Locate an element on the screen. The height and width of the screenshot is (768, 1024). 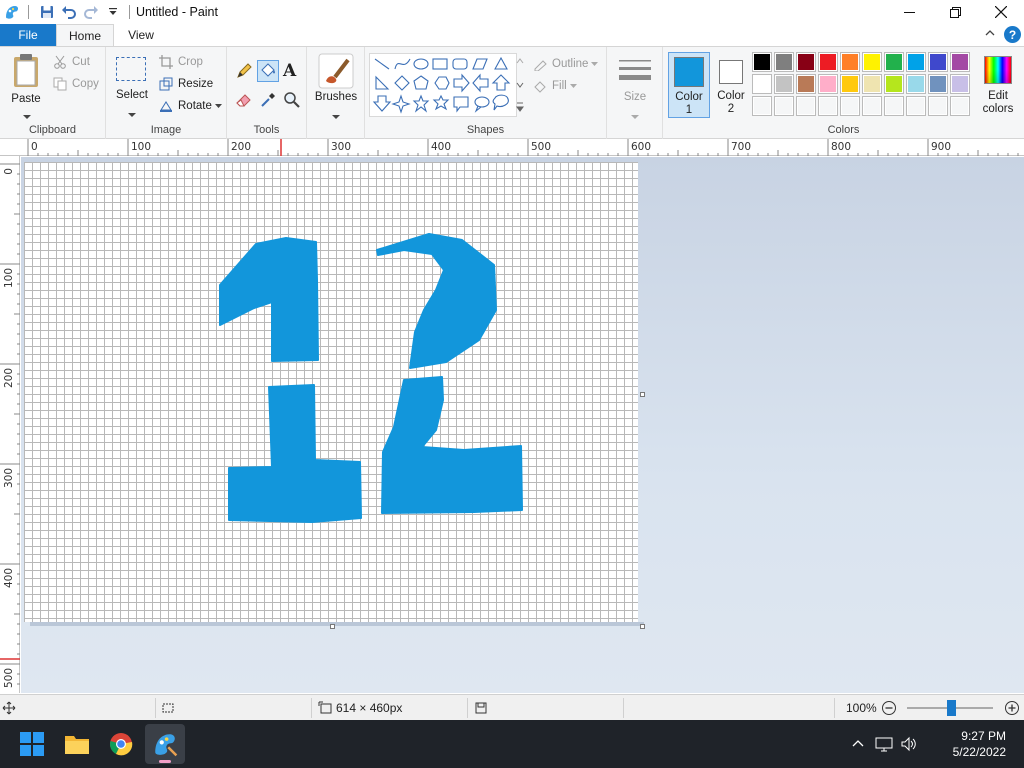
paste-button: Paste is located at coordinates (27, 85).